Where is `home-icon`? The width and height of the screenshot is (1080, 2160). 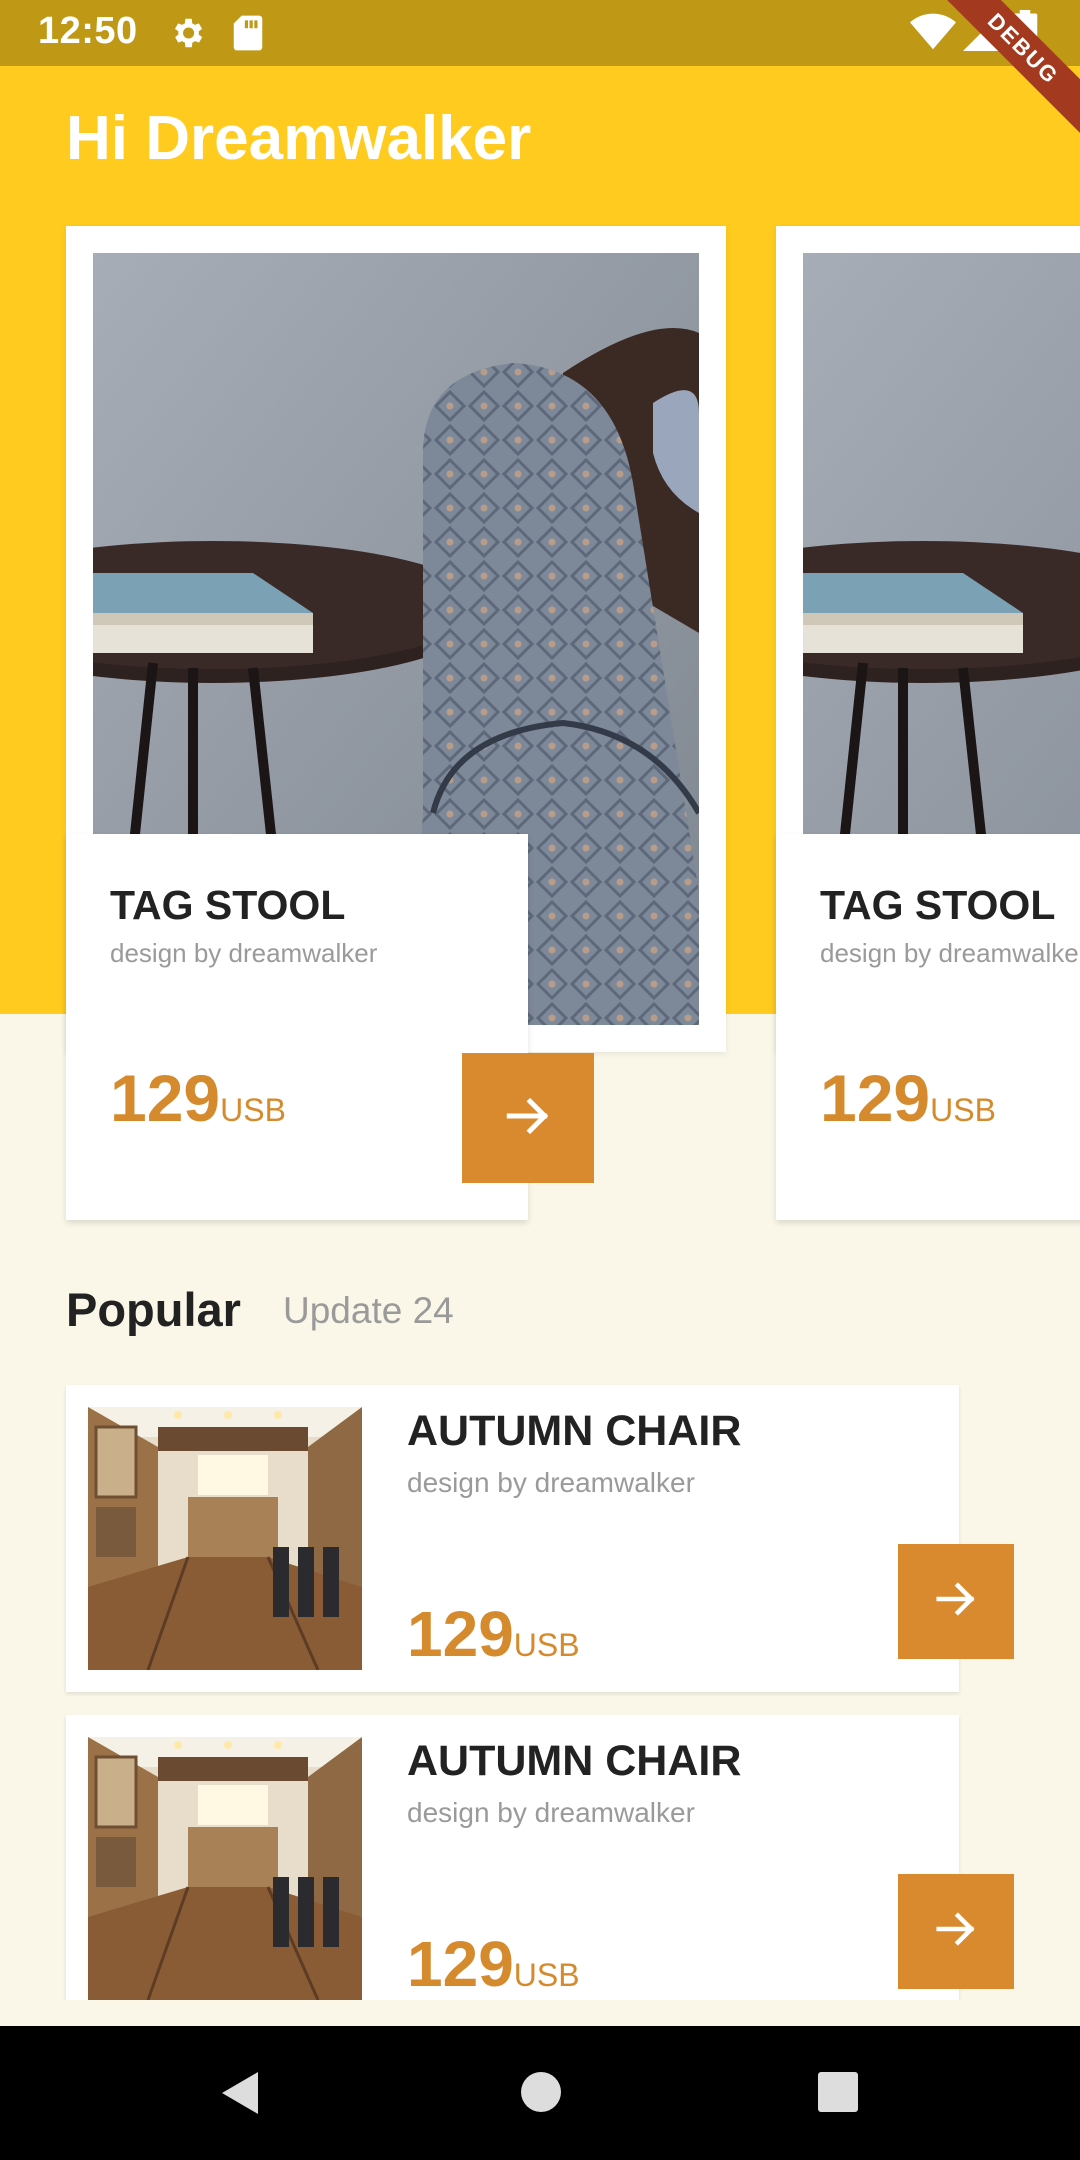 home-icon is located at coordinates (541, 2094).